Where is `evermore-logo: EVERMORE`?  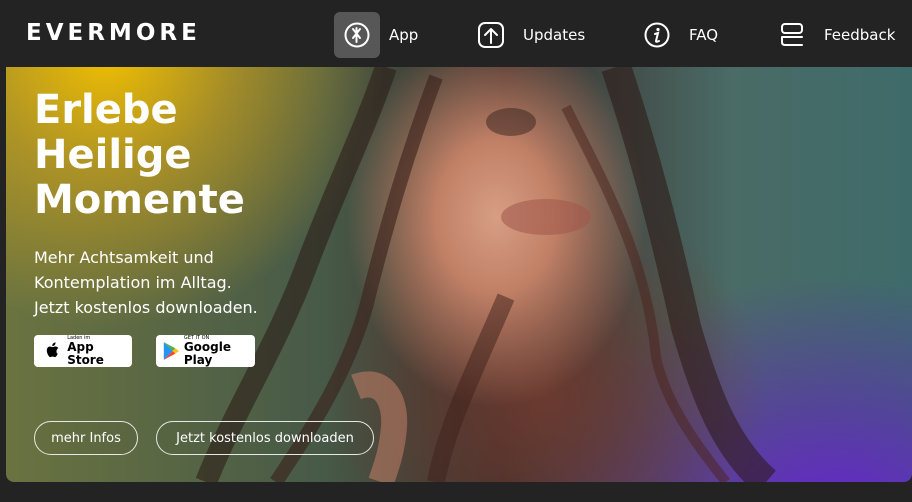 evermore-logo: EVERMORE is located at coordinates (113, 33).